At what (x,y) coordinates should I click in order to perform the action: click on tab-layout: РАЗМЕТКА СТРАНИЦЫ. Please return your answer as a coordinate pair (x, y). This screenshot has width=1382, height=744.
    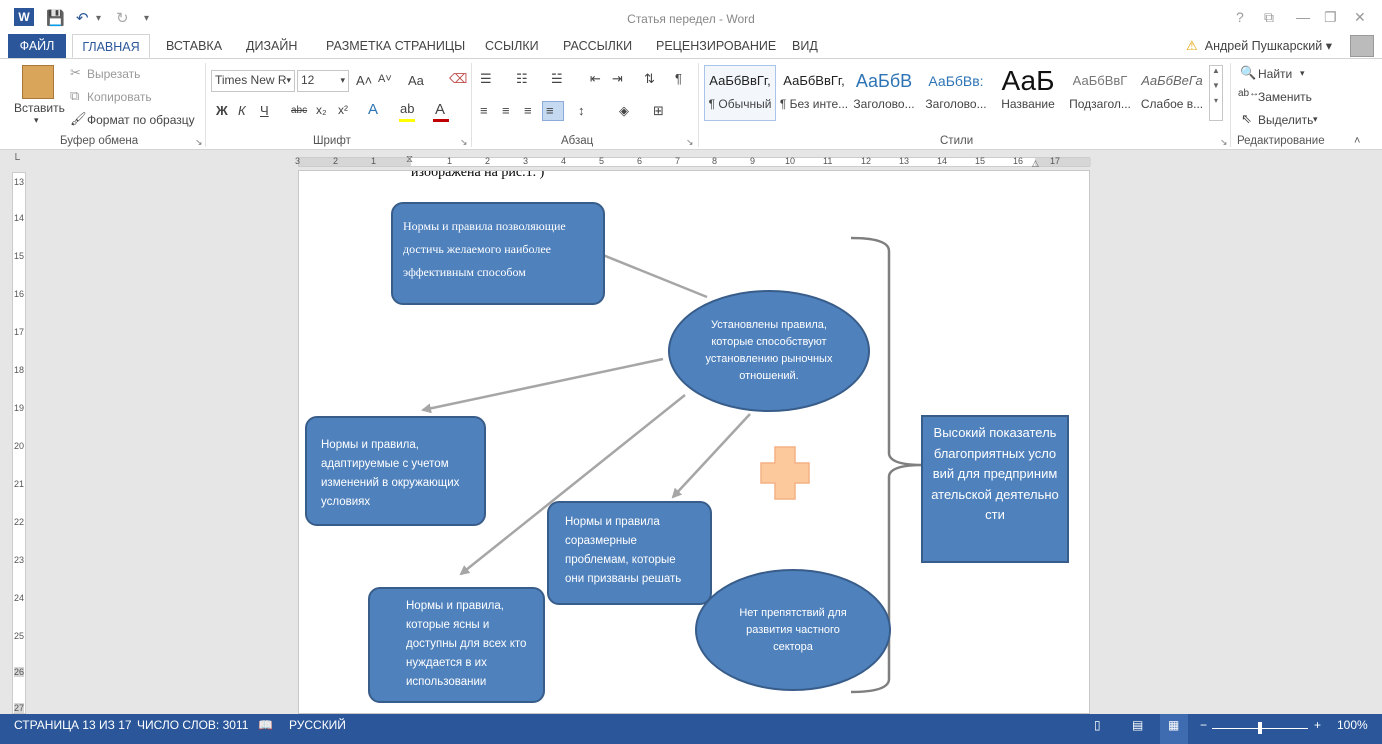
    Looking at the image, I should click on (395, 46).